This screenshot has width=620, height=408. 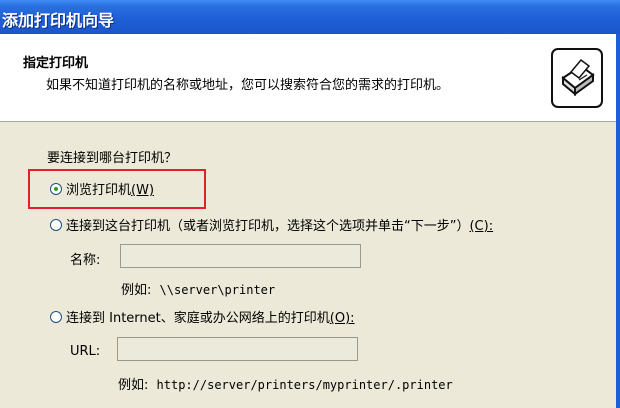 What do you see at coordinates (237, 349) in the screenshot?
I see `url-input` at bounding box center [237, 349].